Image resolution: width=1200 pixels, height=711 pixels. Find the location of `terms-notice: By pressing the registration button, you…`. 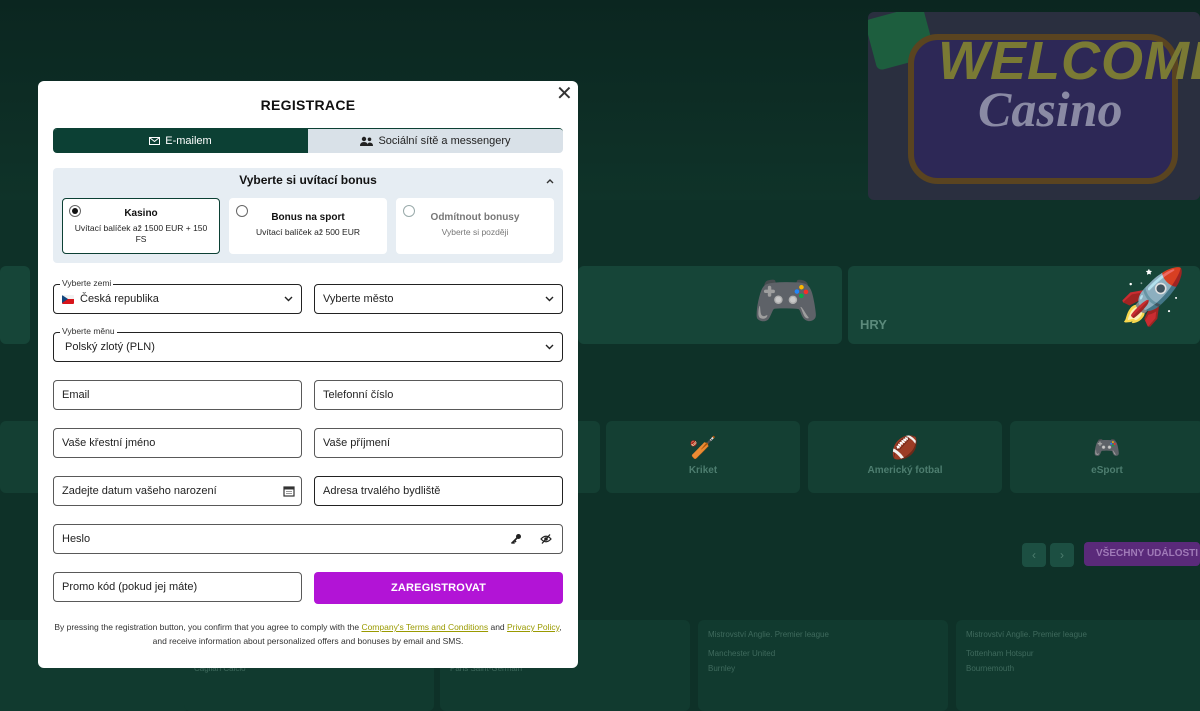

terms-notice: By pressing the registration button, you… is located at coordinates (308, 634).